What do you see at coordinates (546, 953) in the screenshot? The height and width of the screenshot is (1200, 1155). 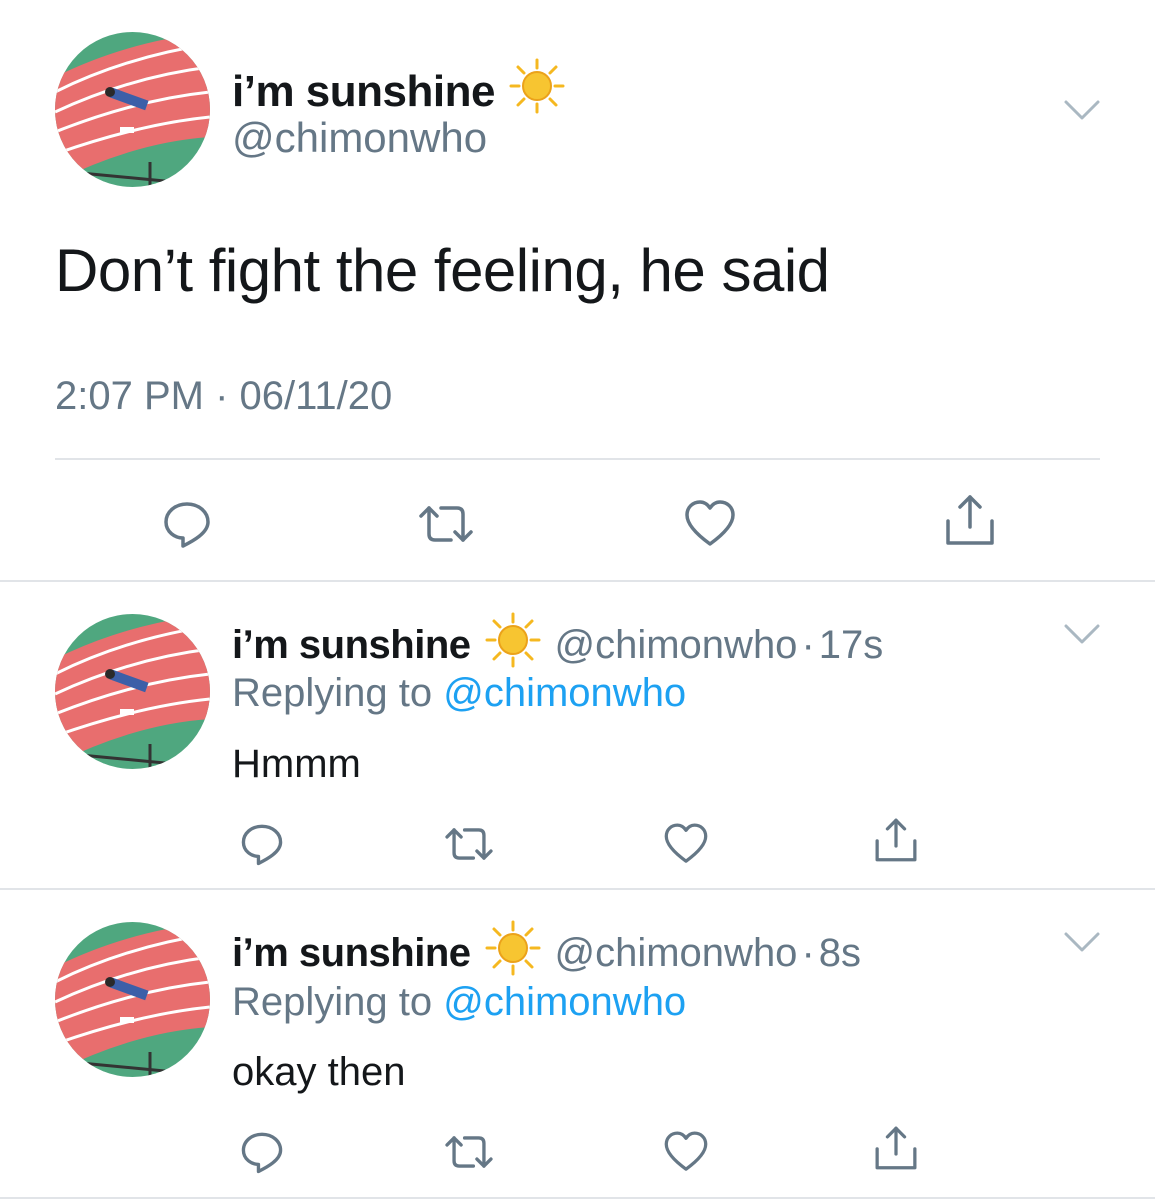 I see `reply-header: i’m sunshine @chimonwho · 8s` at bounding box center [546, 953].